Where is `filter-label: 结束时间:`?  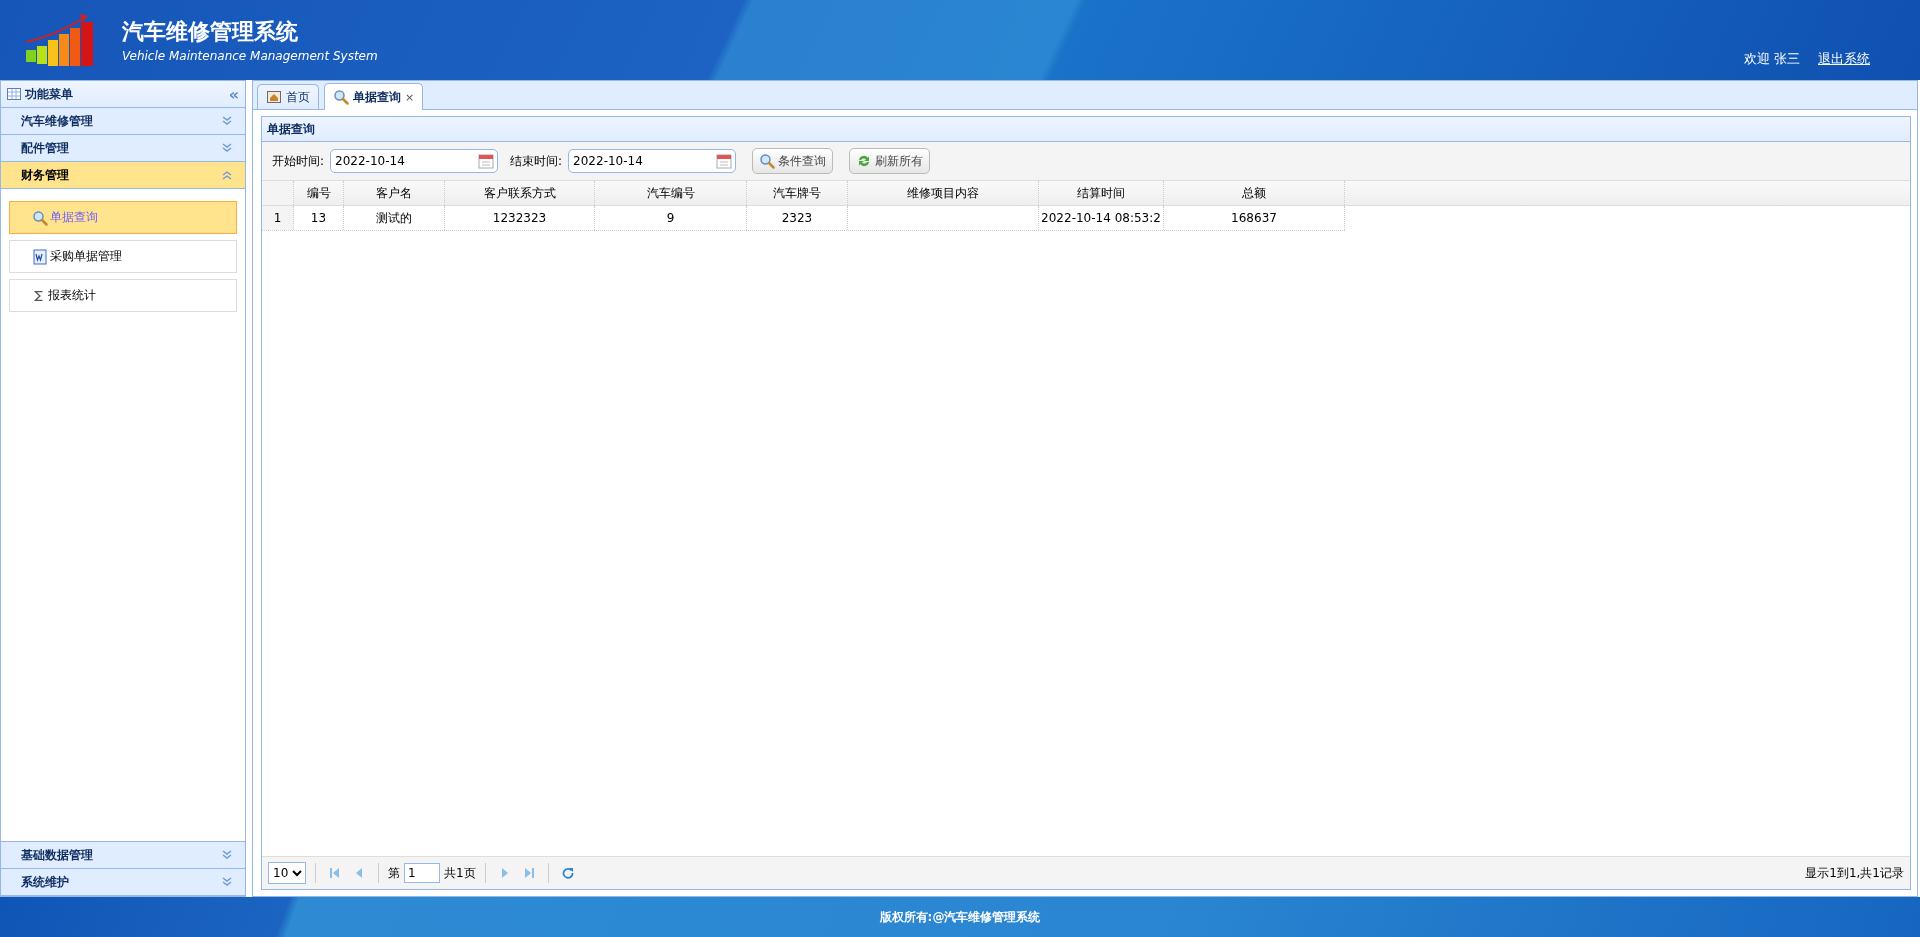
filter-label: 结束时间: is located at coordinates (536, 161).